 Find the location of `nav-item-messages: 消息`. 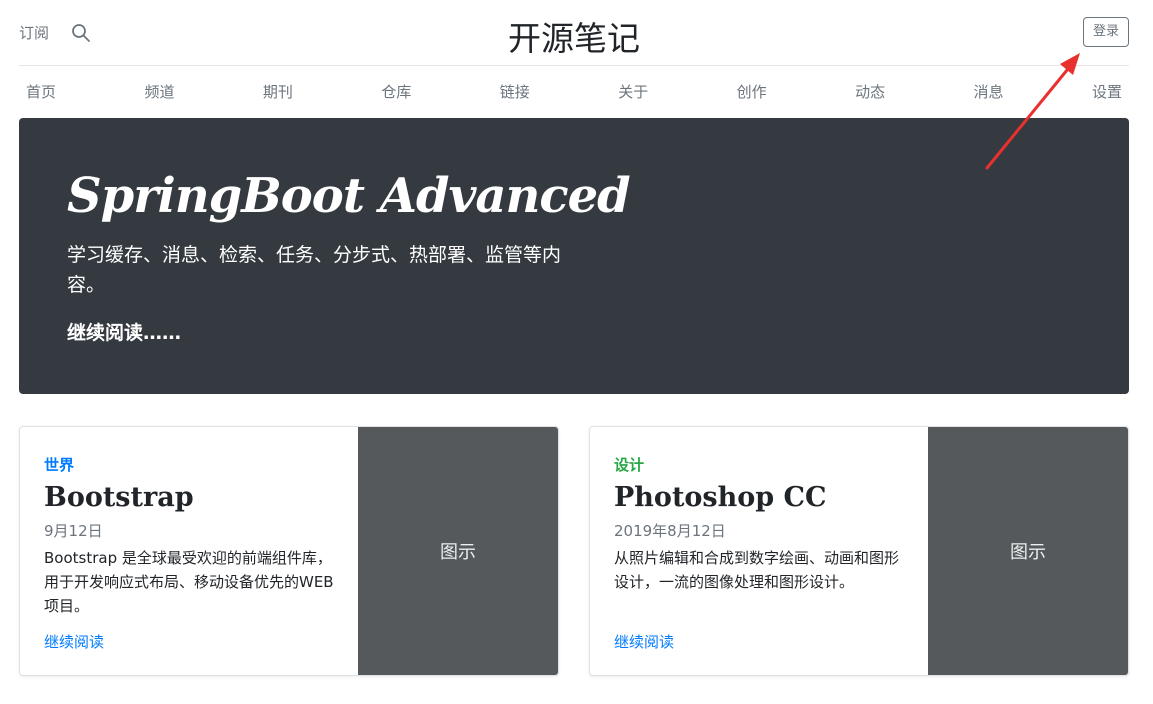

nav-item-messages: 消息 is located at coordinates (989, 91).